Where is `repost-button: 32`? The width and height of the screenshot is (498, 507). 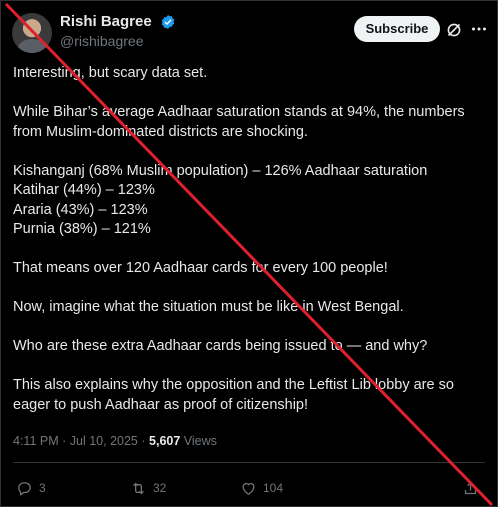 repost-button: 32 is located at coordinates (148, 488).